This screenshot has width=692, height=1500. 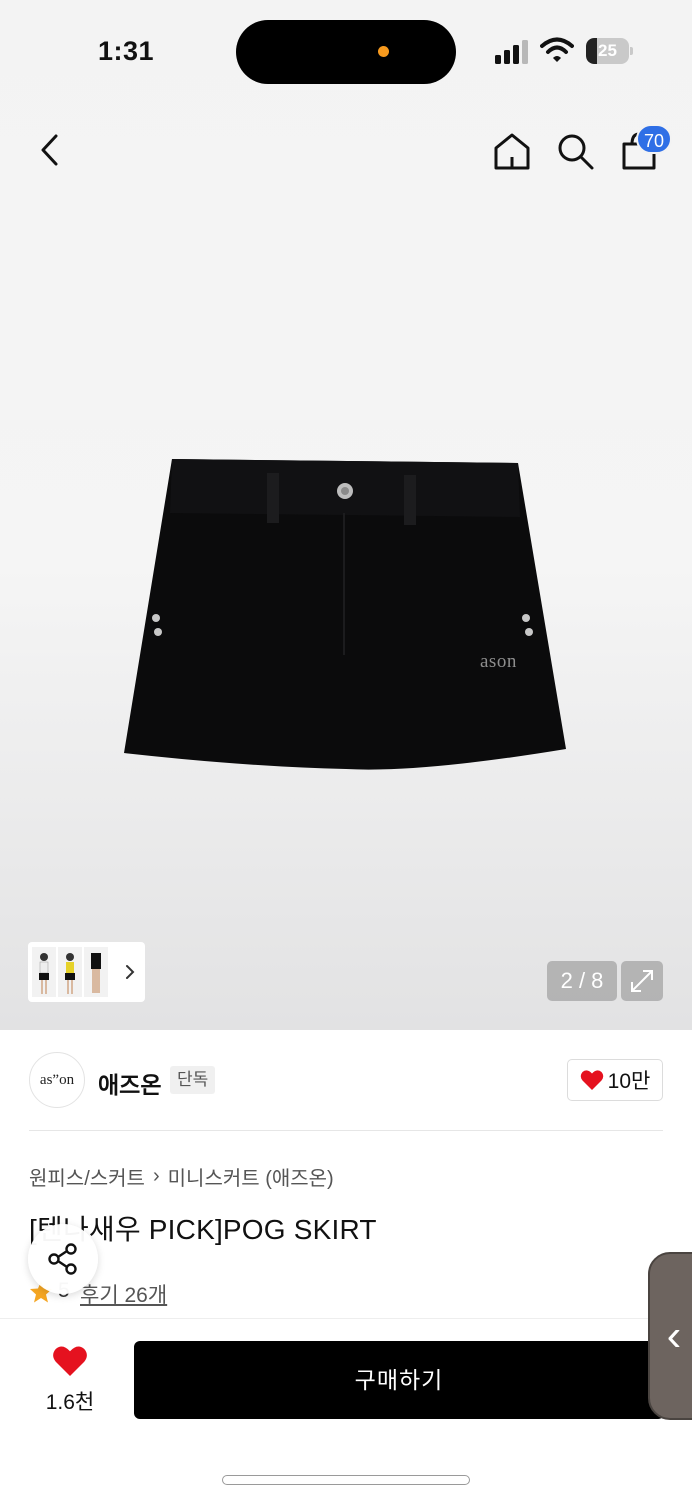 I want to click on search-button, so click(x=575, y=151).